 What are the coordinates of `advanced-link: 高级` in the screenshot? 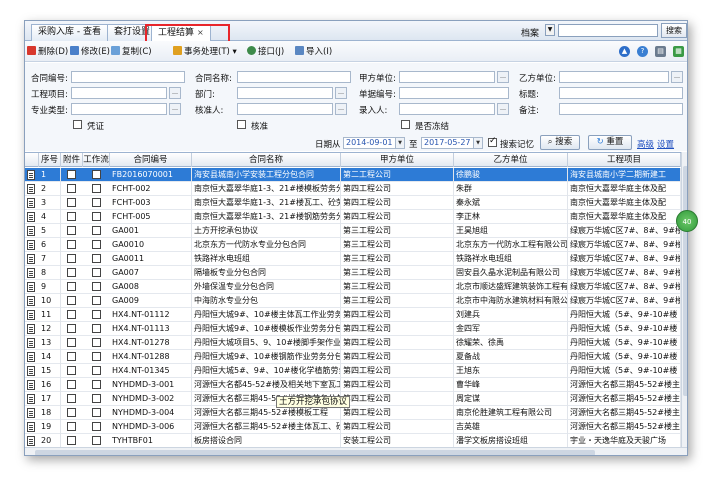 It's located at (645, 144).